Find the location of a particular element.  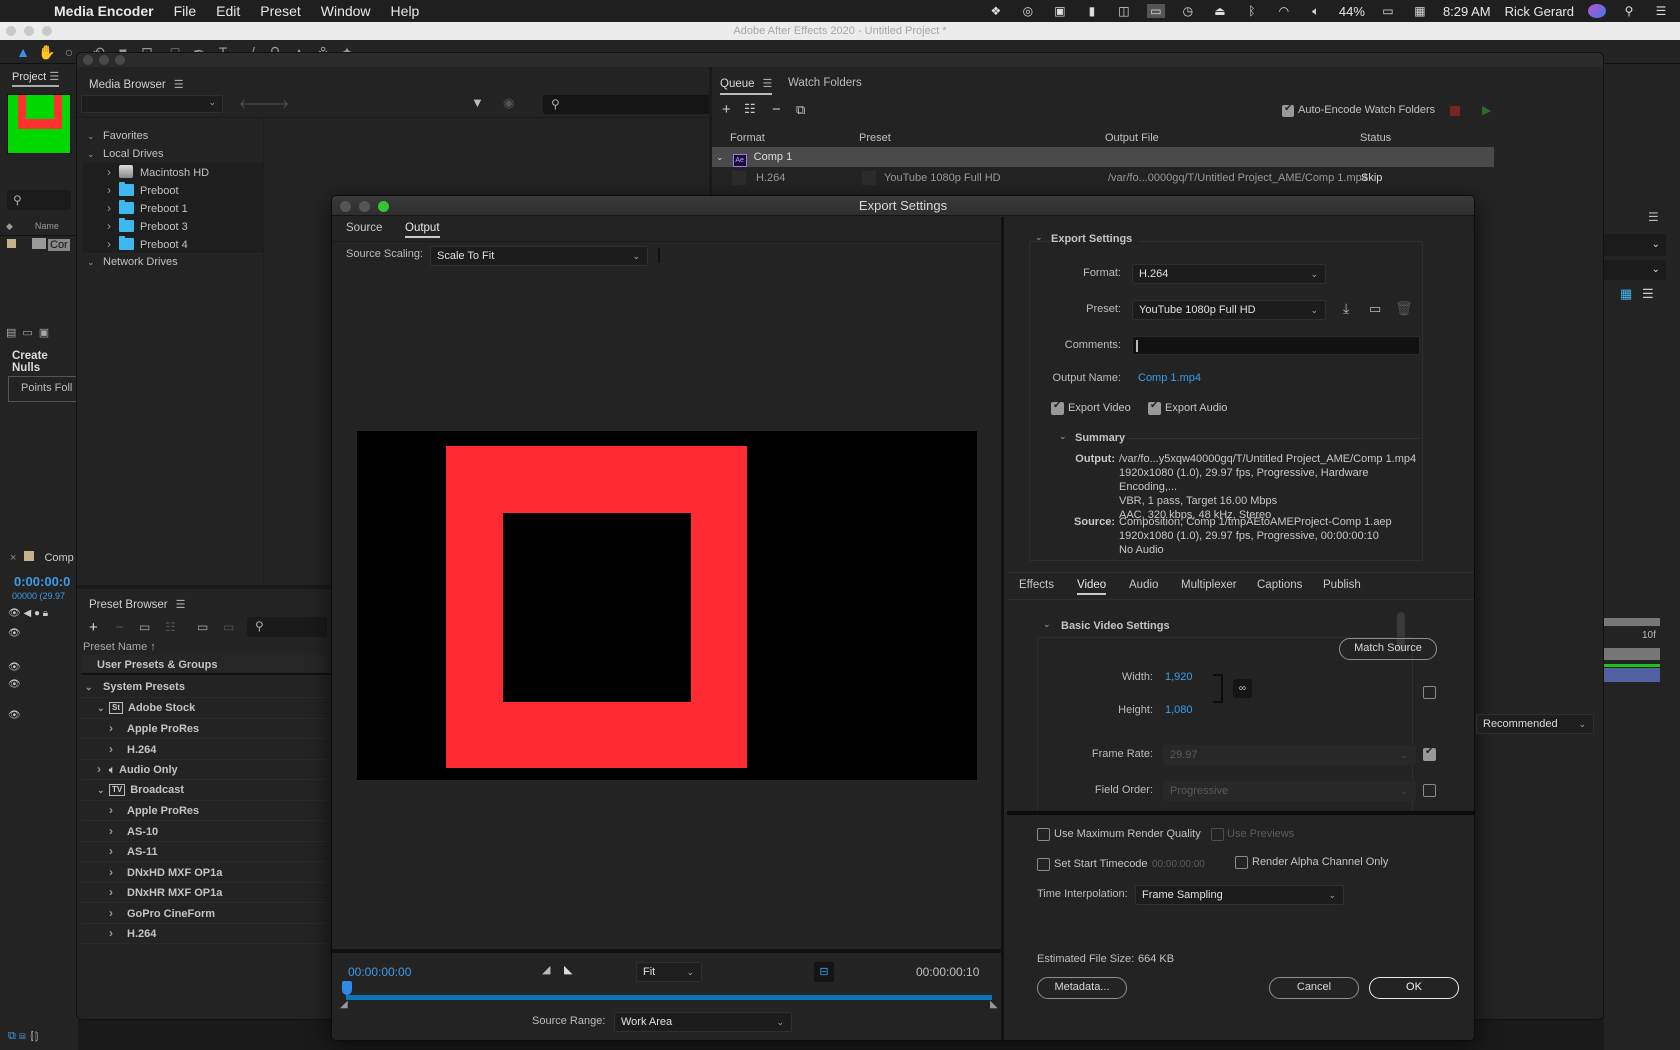

preset-name-column: Preset Name ↑ is located at coordinates (119, 647).